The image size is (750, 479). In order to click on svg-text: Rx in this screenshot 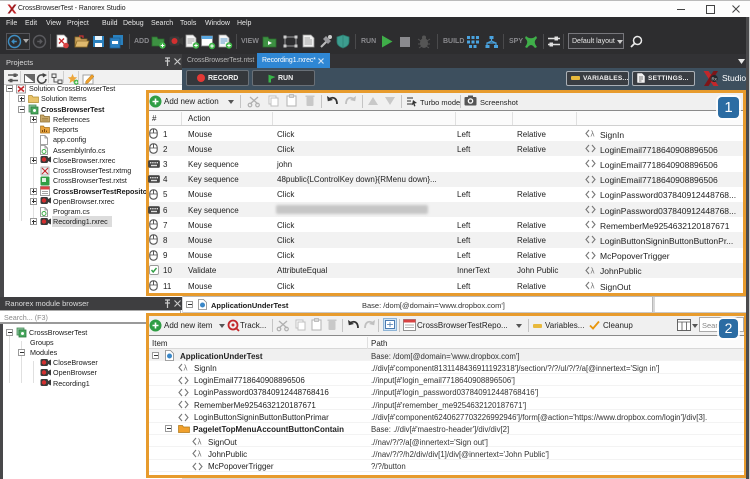, I will do `click(715, 78)`.